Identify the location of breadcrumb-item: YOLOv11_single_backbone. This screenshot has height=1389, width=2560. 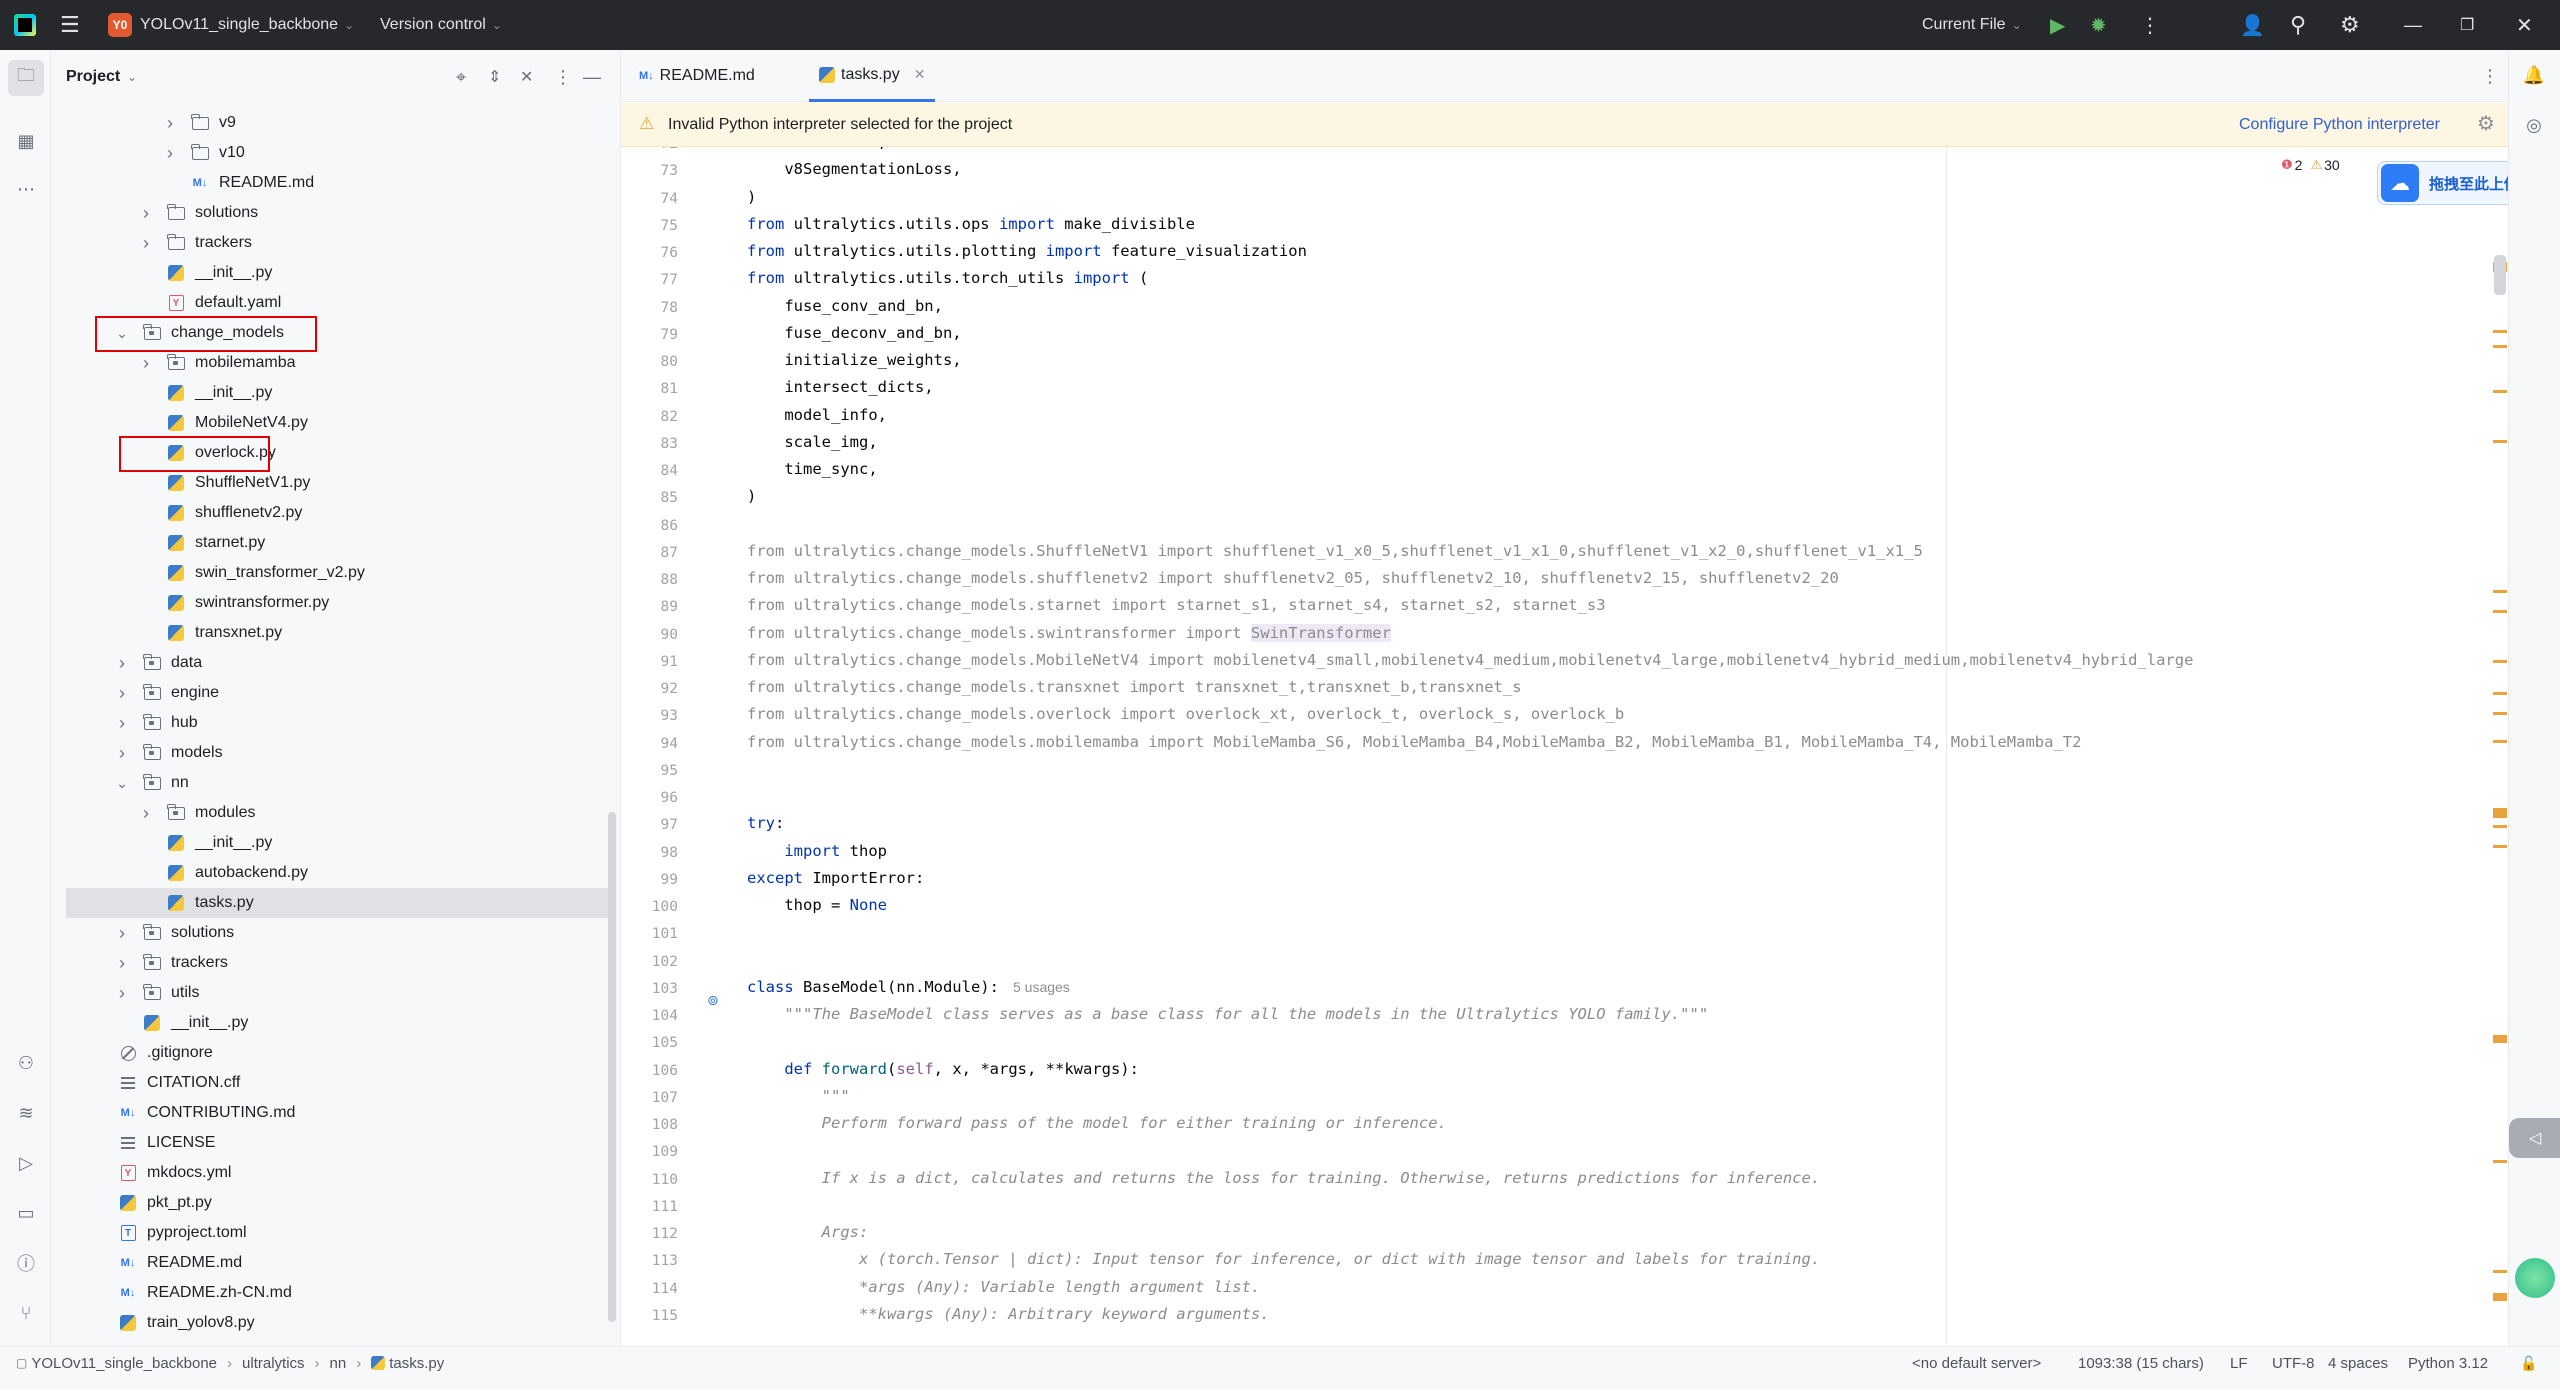
(124, 1363).